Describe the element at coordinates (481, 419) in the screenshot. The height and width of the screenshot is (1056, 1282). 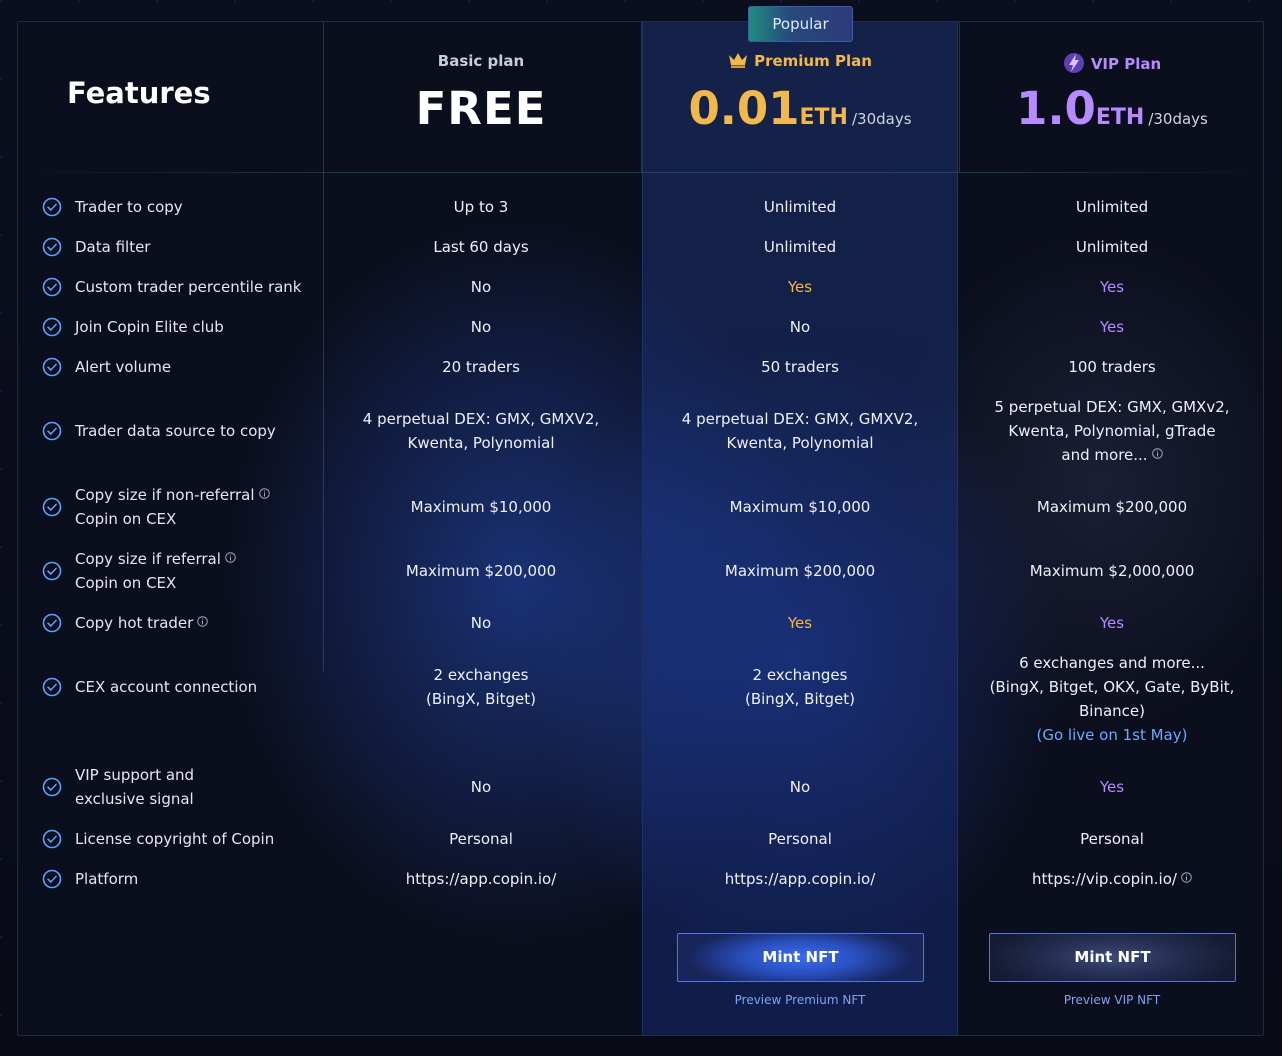
I see `basic-value-line: 4 perpetual DEX: GMX, GMXV2,` at that location.